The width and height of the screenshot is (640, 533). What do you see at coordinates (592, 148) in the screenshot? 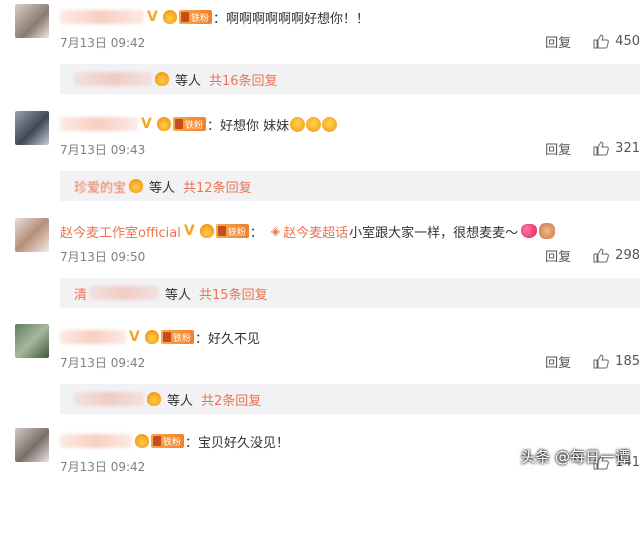
I see `comment-actions: 回复 321` at bounding box center [592, 148].